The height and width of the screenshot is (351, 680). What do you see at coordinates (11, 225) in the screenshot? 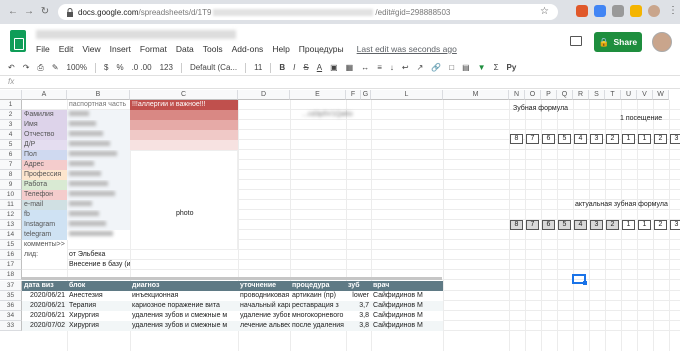
I see `row-header: 13` at bounding box center [11, 225].